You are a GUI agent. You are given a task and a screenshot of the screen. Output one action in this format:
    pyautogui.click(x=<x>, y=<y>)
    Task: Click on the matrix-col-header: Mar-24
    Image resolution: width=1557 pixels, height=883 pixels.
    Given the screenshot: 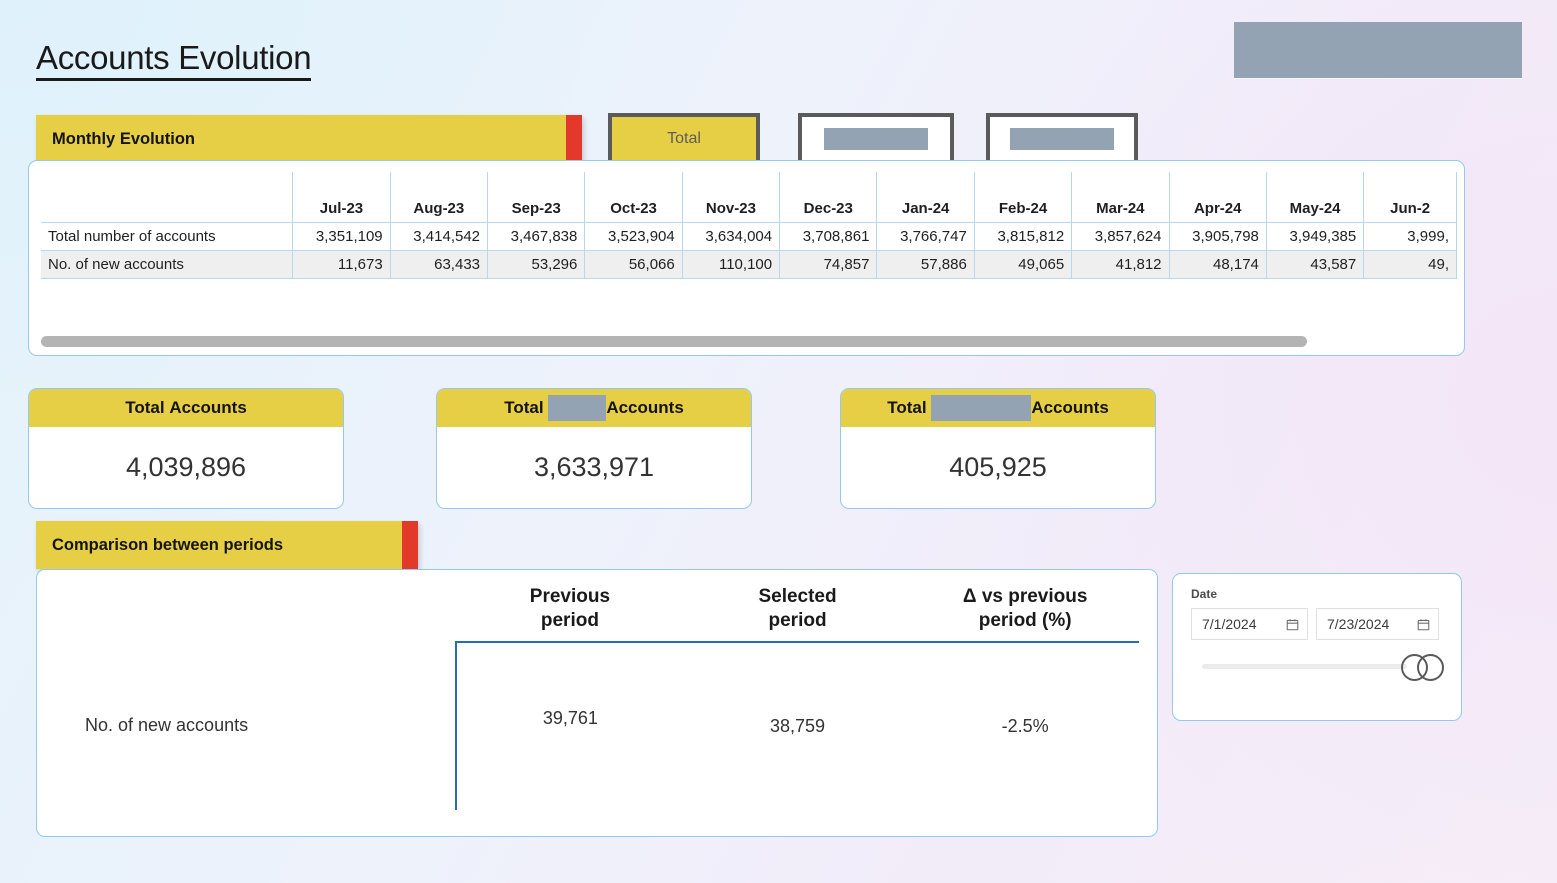 What is the action you would take?
    pyautogui.click(x=1120, y=197)
    